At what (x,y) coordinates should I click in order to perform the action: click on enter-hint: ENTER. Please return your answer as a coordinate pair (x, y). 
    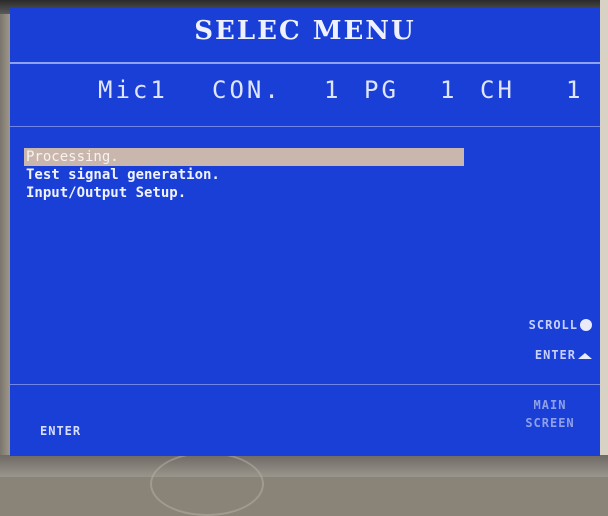
    Looking at the image, I should click on (563, 355).